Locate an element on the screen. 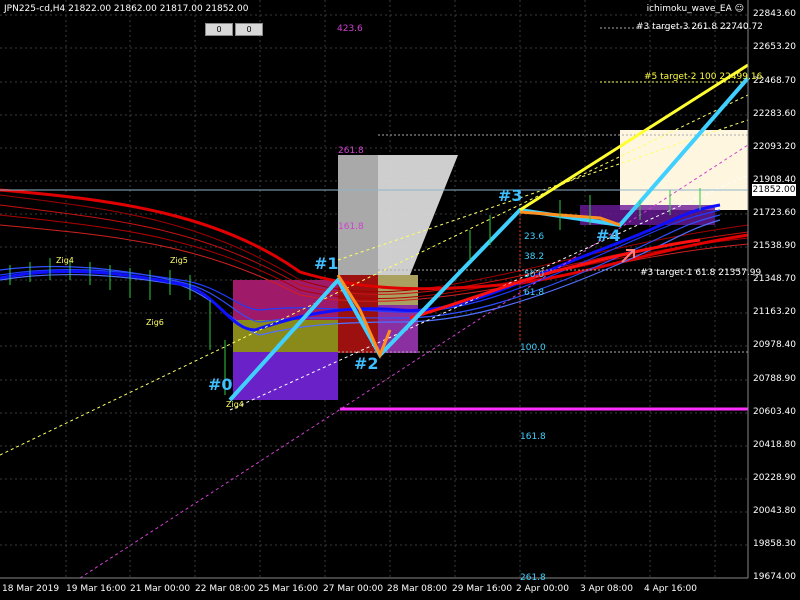 Image resolution: width=800 pixels, height=600 pixels. price-label: 20228.90 is located at coordinates (774, 478).